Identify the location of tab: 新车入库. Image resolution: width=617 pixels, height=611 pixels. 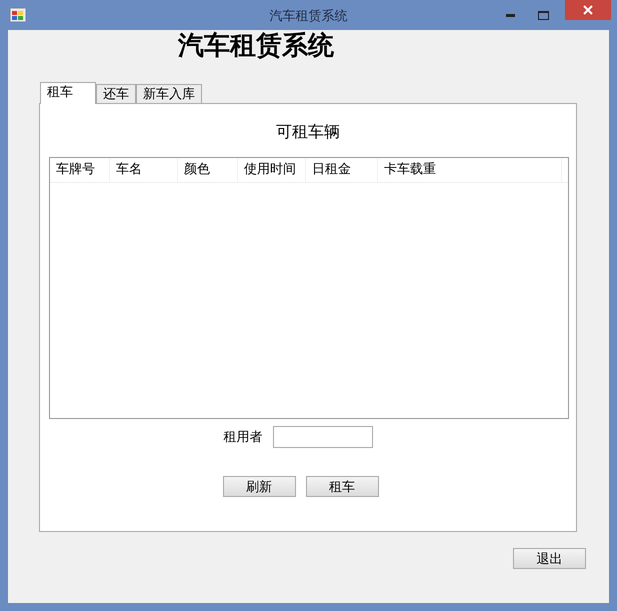
(169, 93).